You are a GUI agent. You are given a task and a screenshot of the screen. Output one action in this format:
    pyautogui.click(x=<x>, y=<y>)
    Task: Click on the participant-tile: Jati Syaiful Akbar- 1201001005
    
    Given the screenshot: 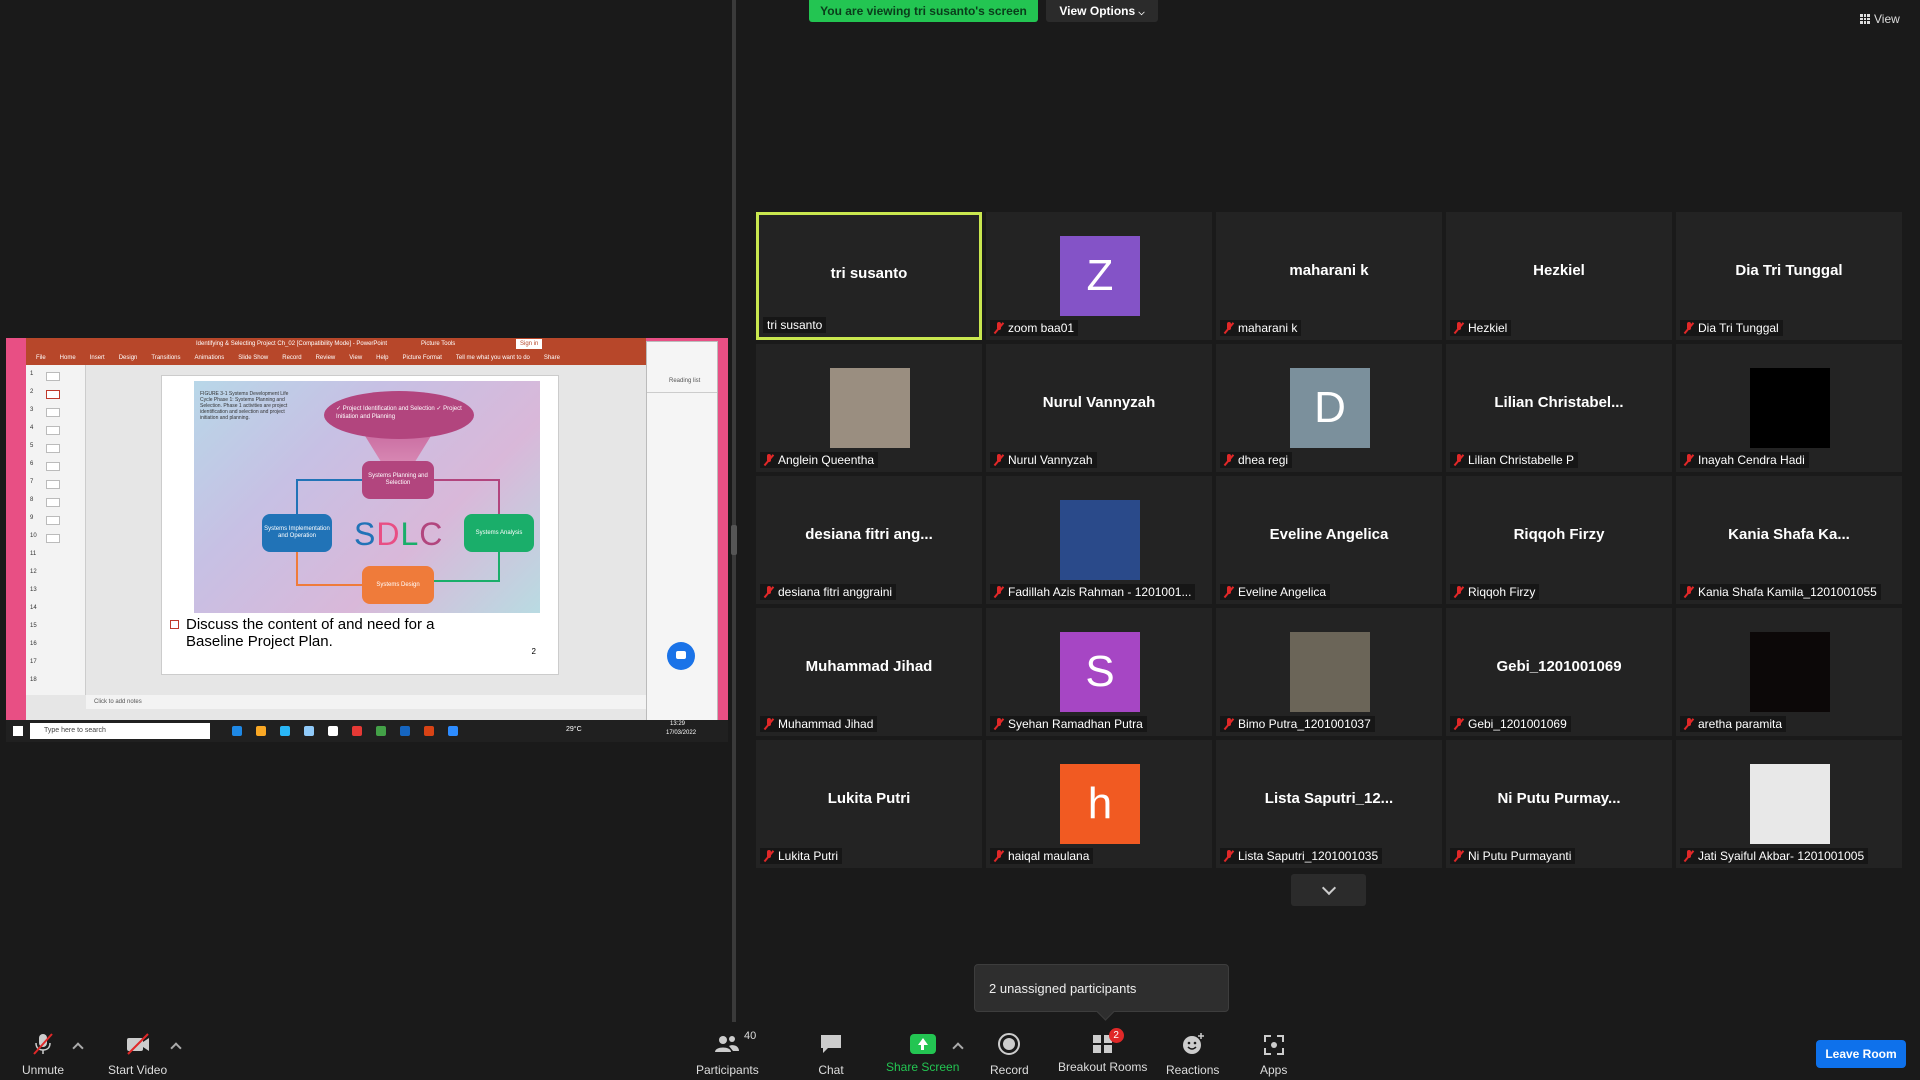 What is the action you would take?
    pyautogui.click(x=1789, y=804)
    